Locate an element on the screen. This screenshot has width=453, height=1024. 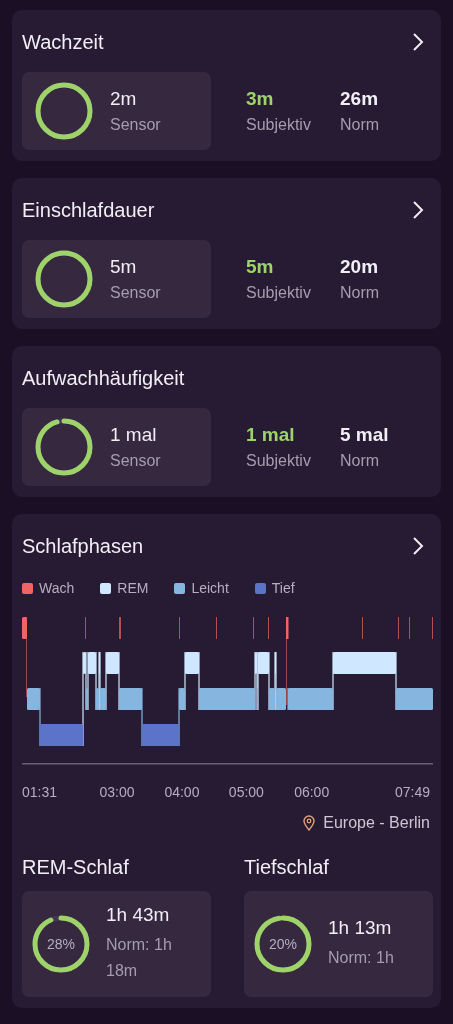
location-pin-icon is located at coordinates (309, 823).